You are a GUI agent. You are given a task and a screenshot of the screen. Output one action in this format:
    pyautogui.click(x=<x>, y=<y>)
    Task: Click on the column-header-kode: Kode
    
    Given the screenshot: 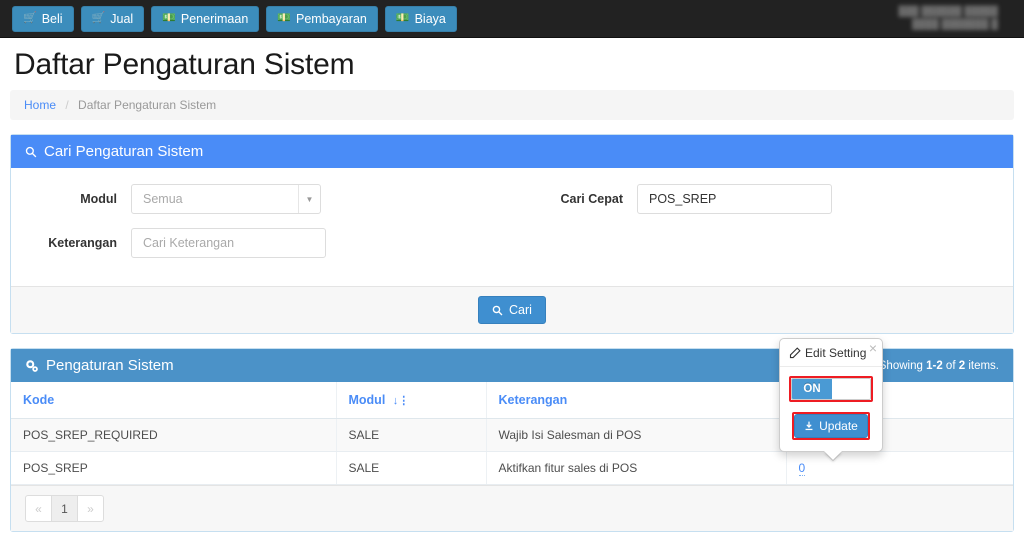 What is the action you would take?
    pyautogui.click(x=174, y=400)
    